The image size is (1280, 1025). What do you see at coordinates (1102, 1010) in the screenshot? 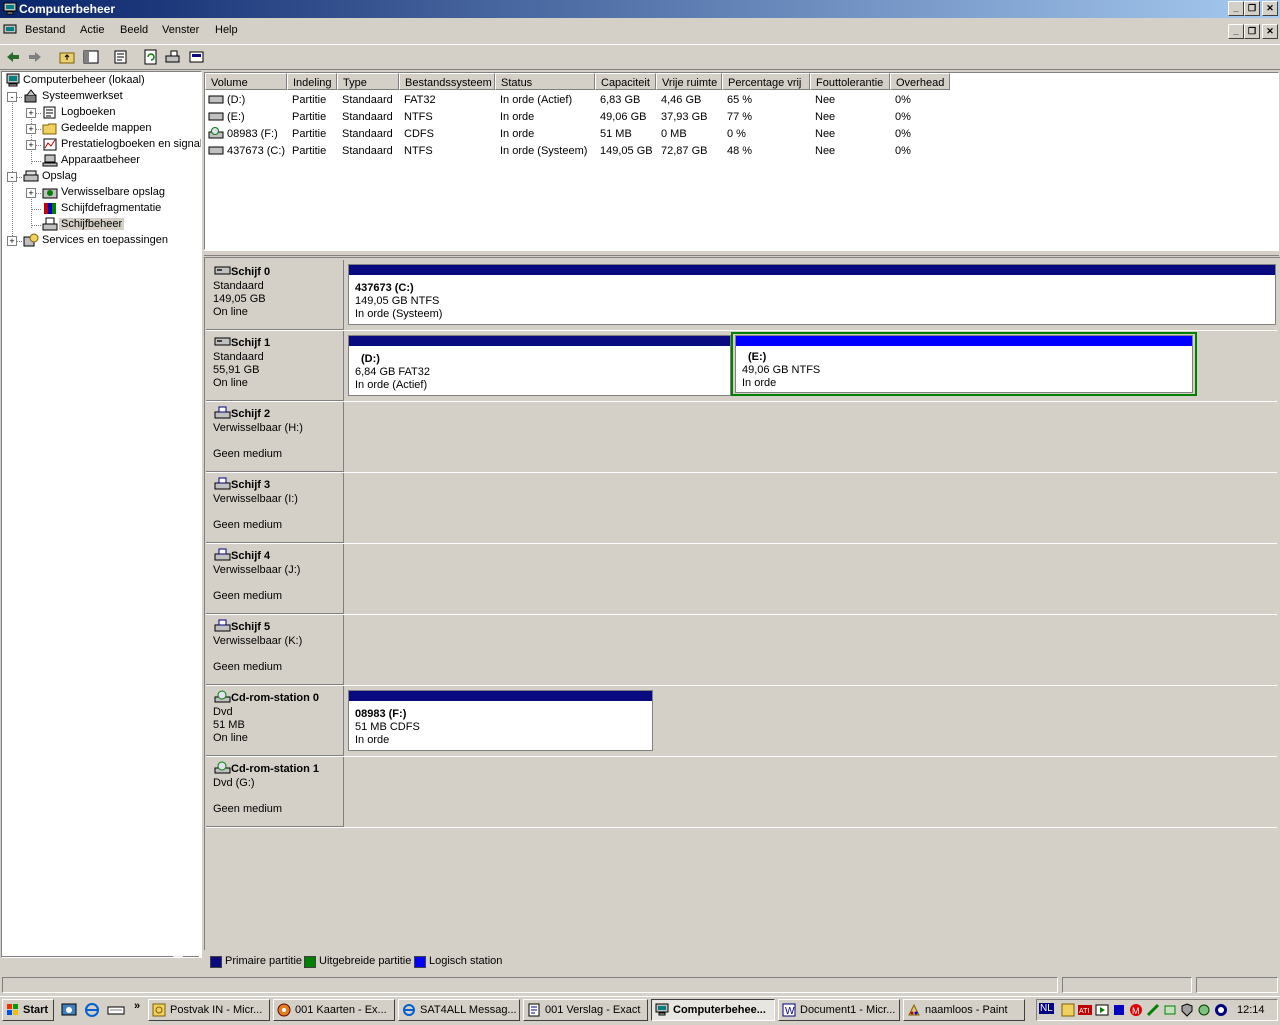
I see `media-icon` at bounding box center [1102, 1010].